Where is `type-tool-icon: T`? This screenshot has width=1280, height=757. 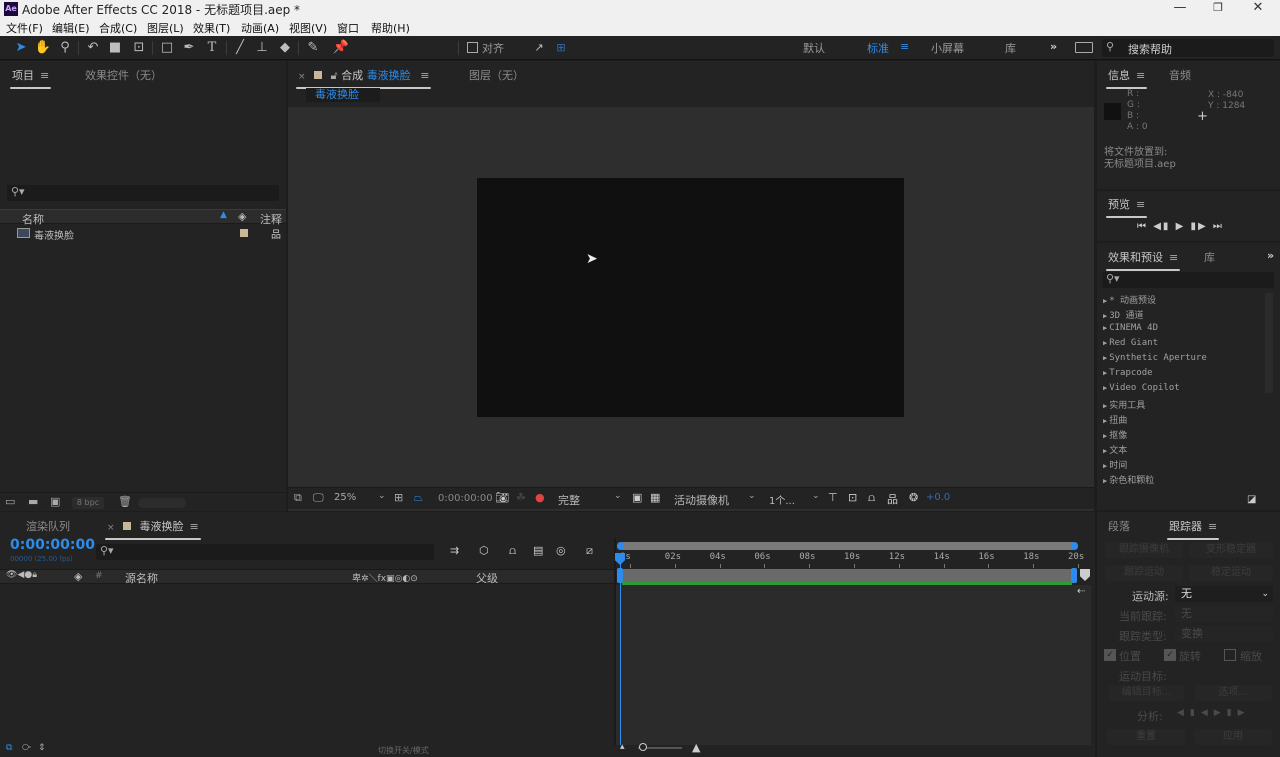 type-tool-icon: T is located at coordinates (212, 48).